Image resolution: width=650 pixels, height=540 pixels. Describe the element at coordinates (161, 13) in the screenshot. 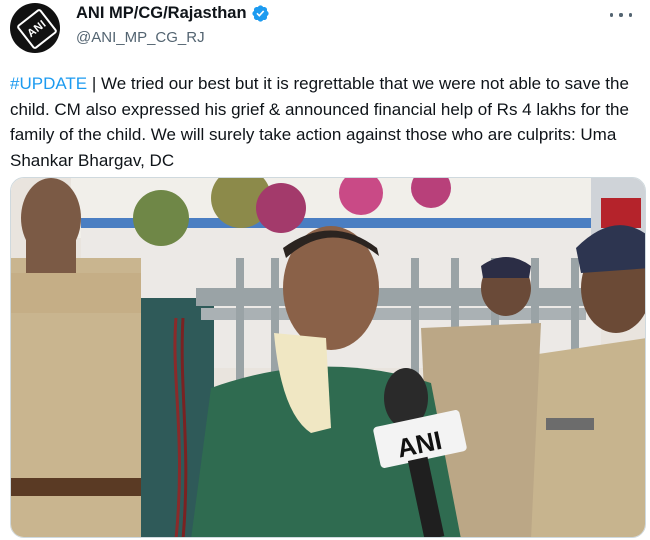

I see `author-display-name: ANI MP/CG/Rajasthan` at that location.